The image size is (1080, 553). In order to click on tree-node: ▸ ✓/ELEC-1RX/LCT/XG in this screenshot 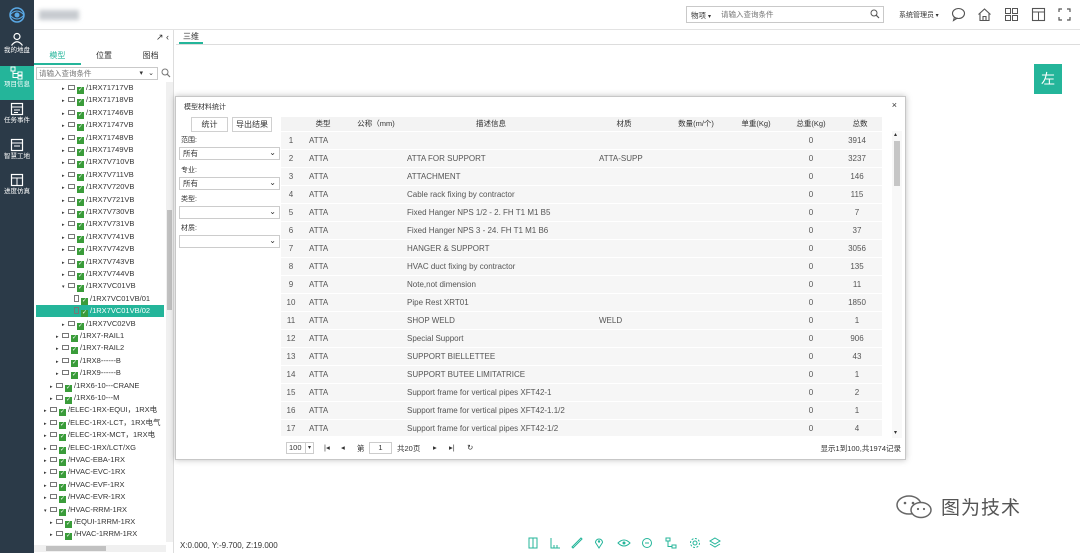, I will do `click(90, 448)`.